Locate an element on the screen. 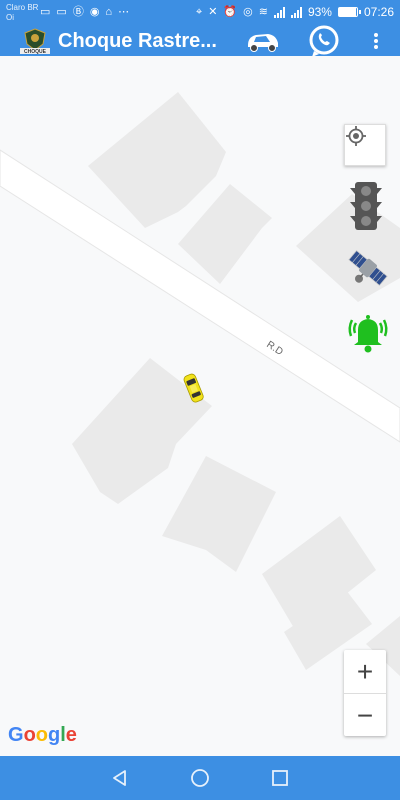 This screenshot has height=800, width=400. more-notifications-icon: ⋯ is located at coordinates (124, 12).